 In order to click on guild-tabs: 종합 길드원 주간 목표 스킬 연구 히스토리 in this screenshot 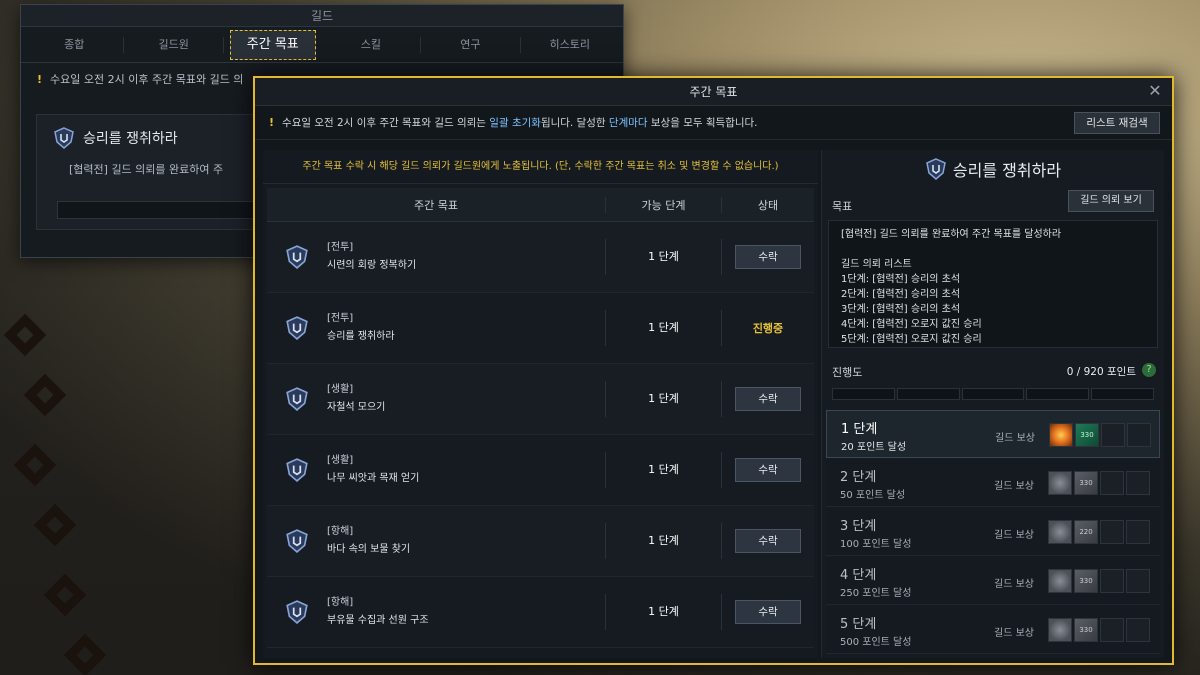, I will do `click(322, 45)`.